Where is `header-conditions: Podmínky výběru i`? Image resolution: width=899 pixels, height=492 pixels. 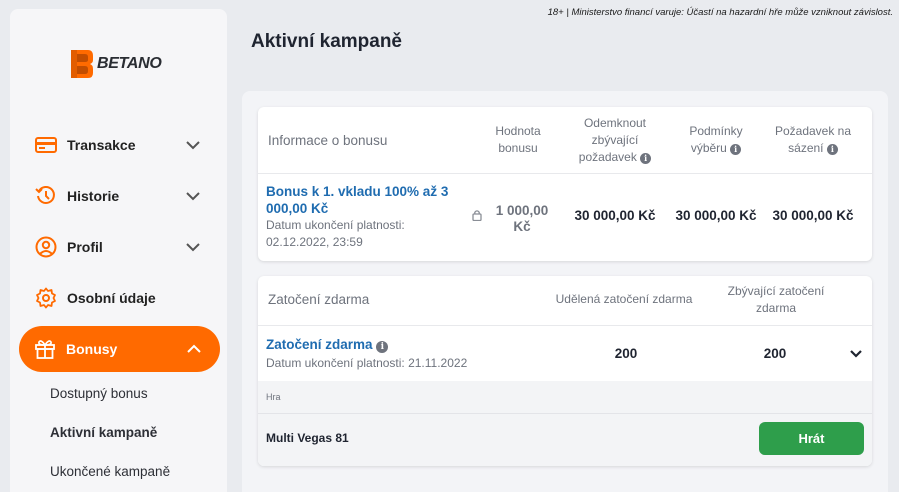
header-conditions: Podmínky výběru i is located at coordinates (716, 140).